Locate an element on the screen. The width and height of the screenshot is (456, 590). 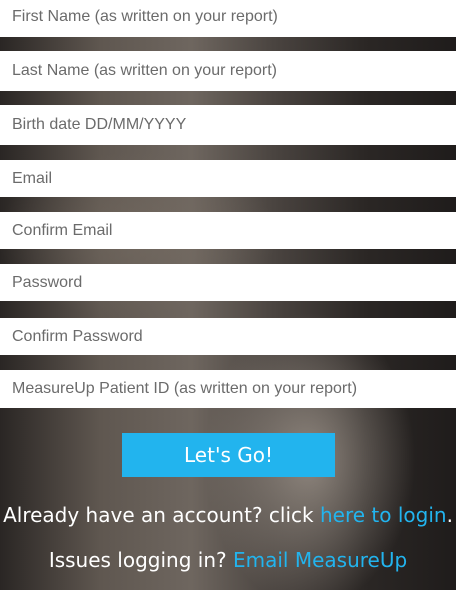
birth-date-input is located at coordinates (228, 125).